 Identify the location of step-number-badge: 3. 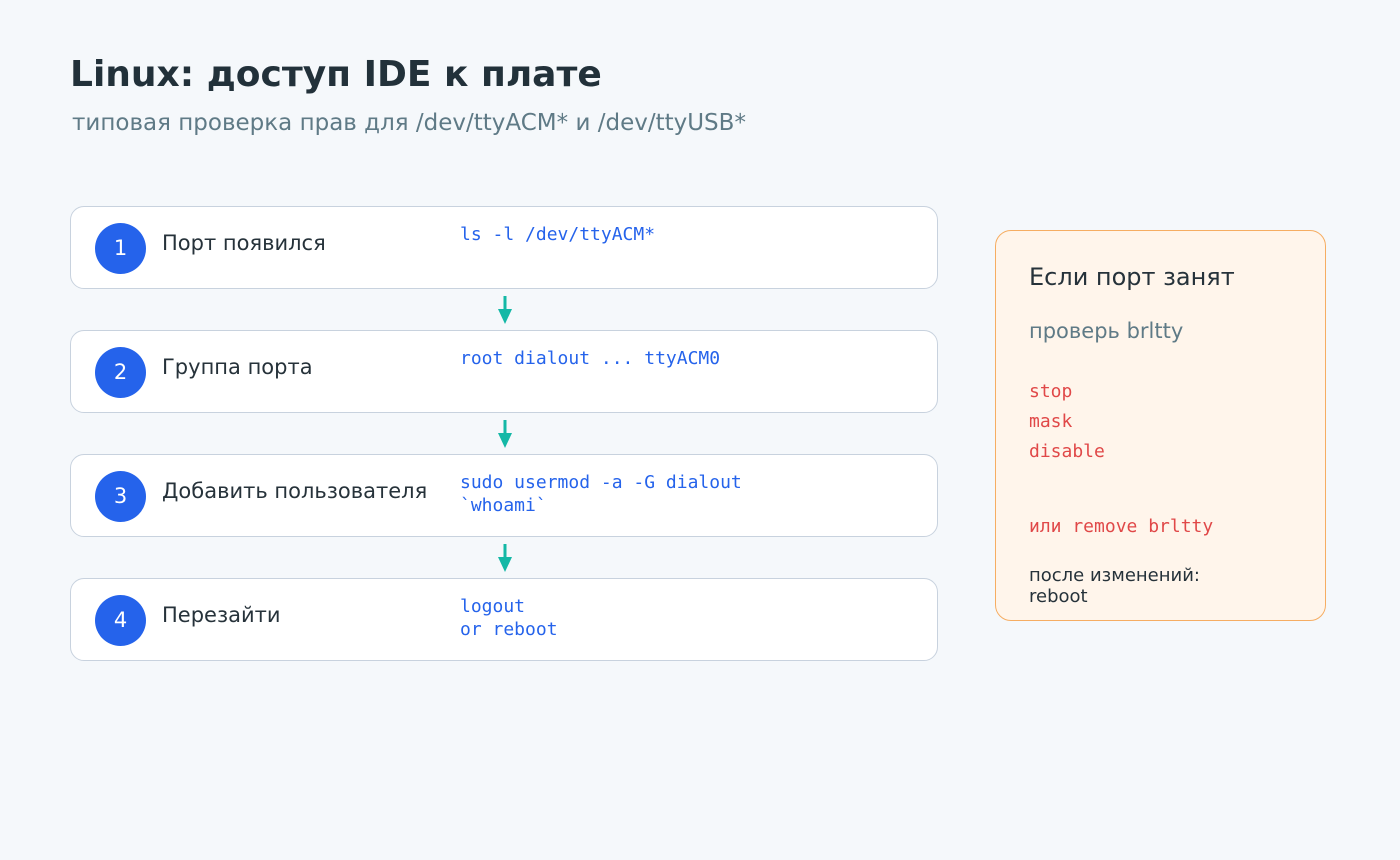
(120, 496).